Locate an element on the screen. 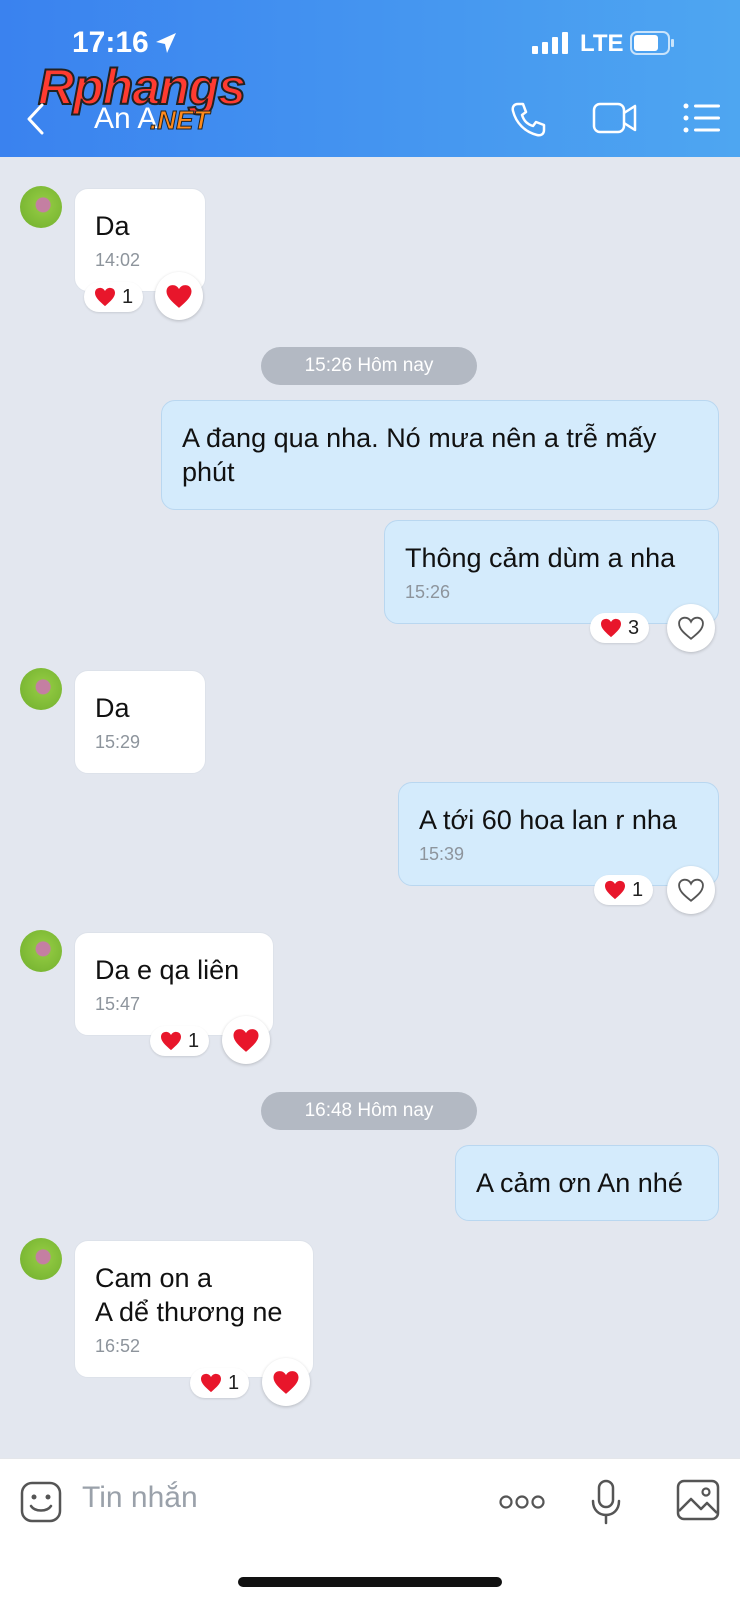  chat-header: 17:16 LTE Rphangs An A .NET is located at coordinates (370, 78).